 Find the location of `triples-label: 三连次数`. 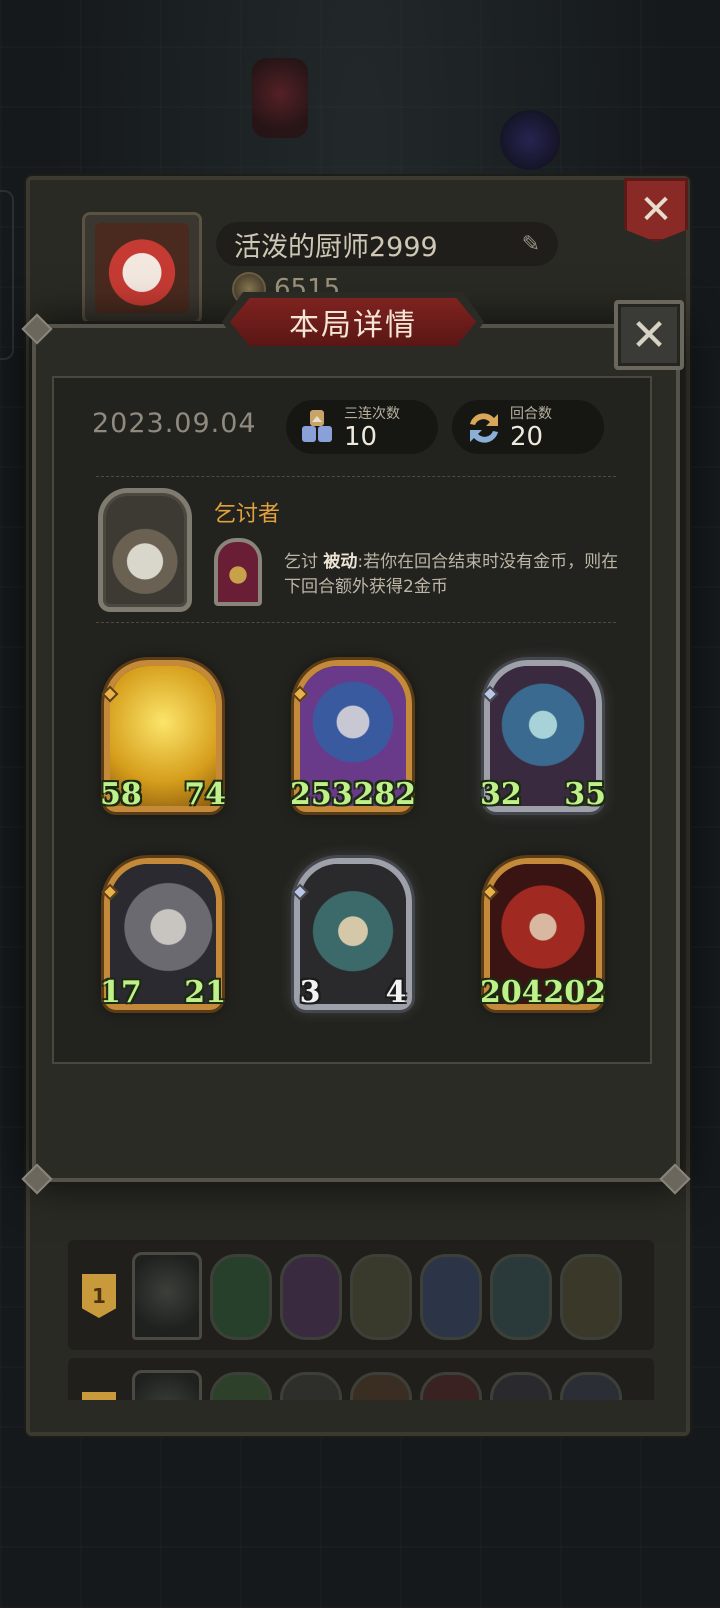

triples-label: 三连次数 is located at coordinates (372, 414).